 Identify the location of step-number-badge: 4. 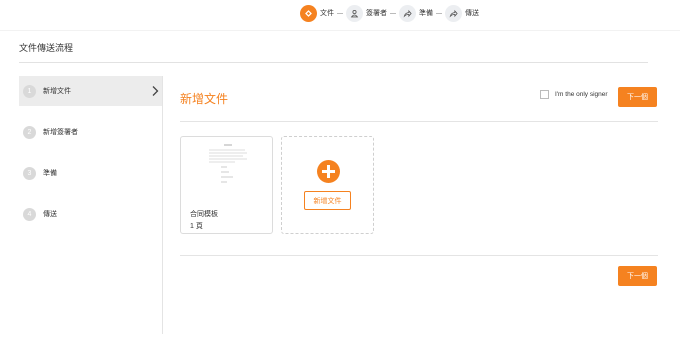
(29, 214).